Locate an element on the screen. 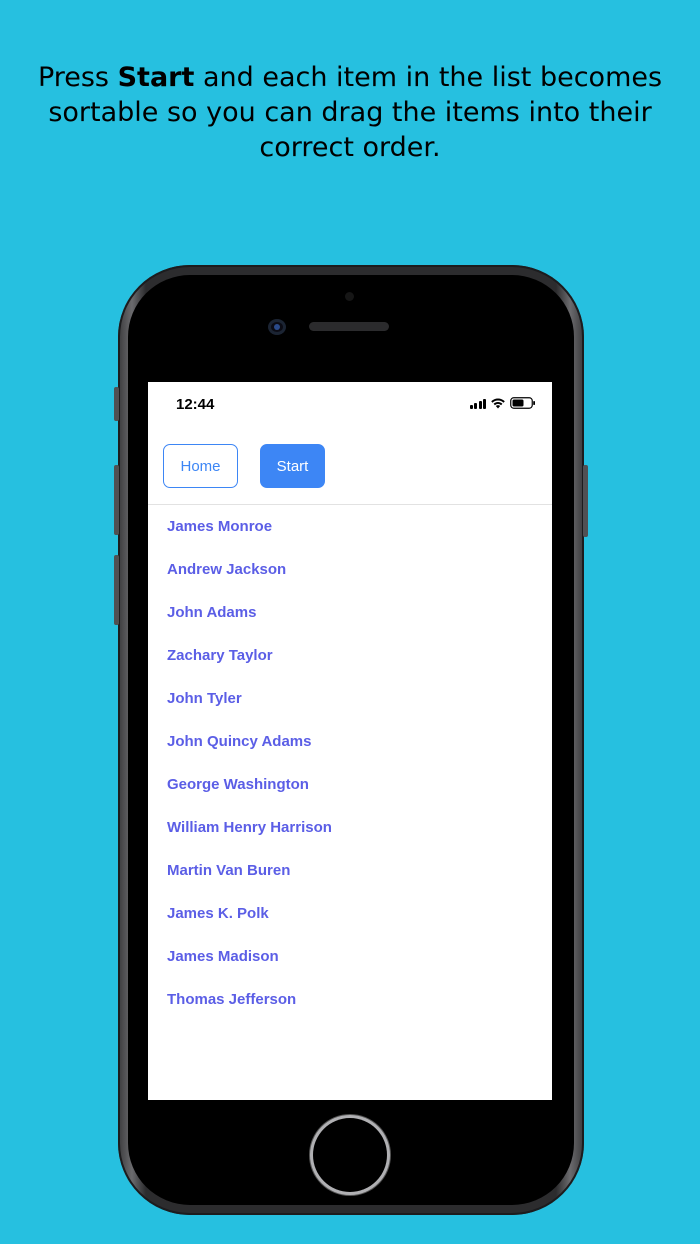  power-button is located at coordinates (585, 501).